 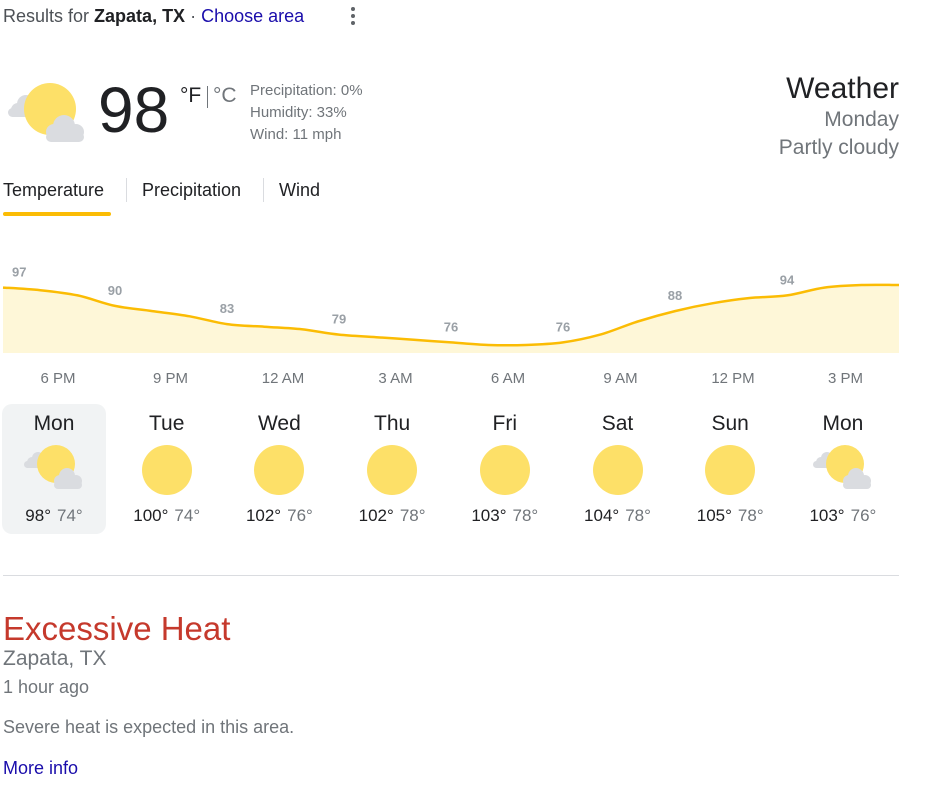 I want to click on forecast-temps: 103° 76°, so click(x=843, y=516).